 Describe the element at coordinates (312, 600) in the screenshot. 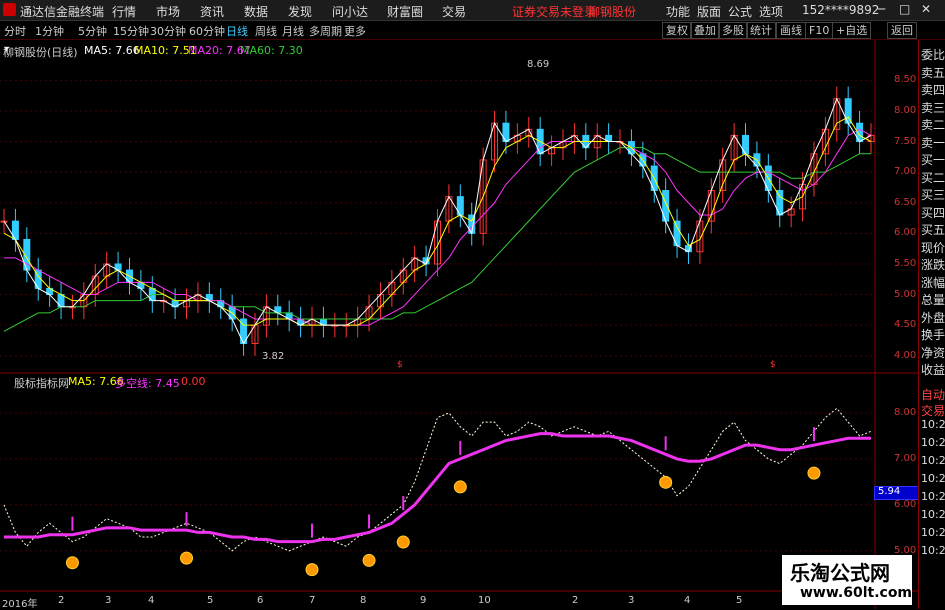

I see `date-tick: 7` at that location.